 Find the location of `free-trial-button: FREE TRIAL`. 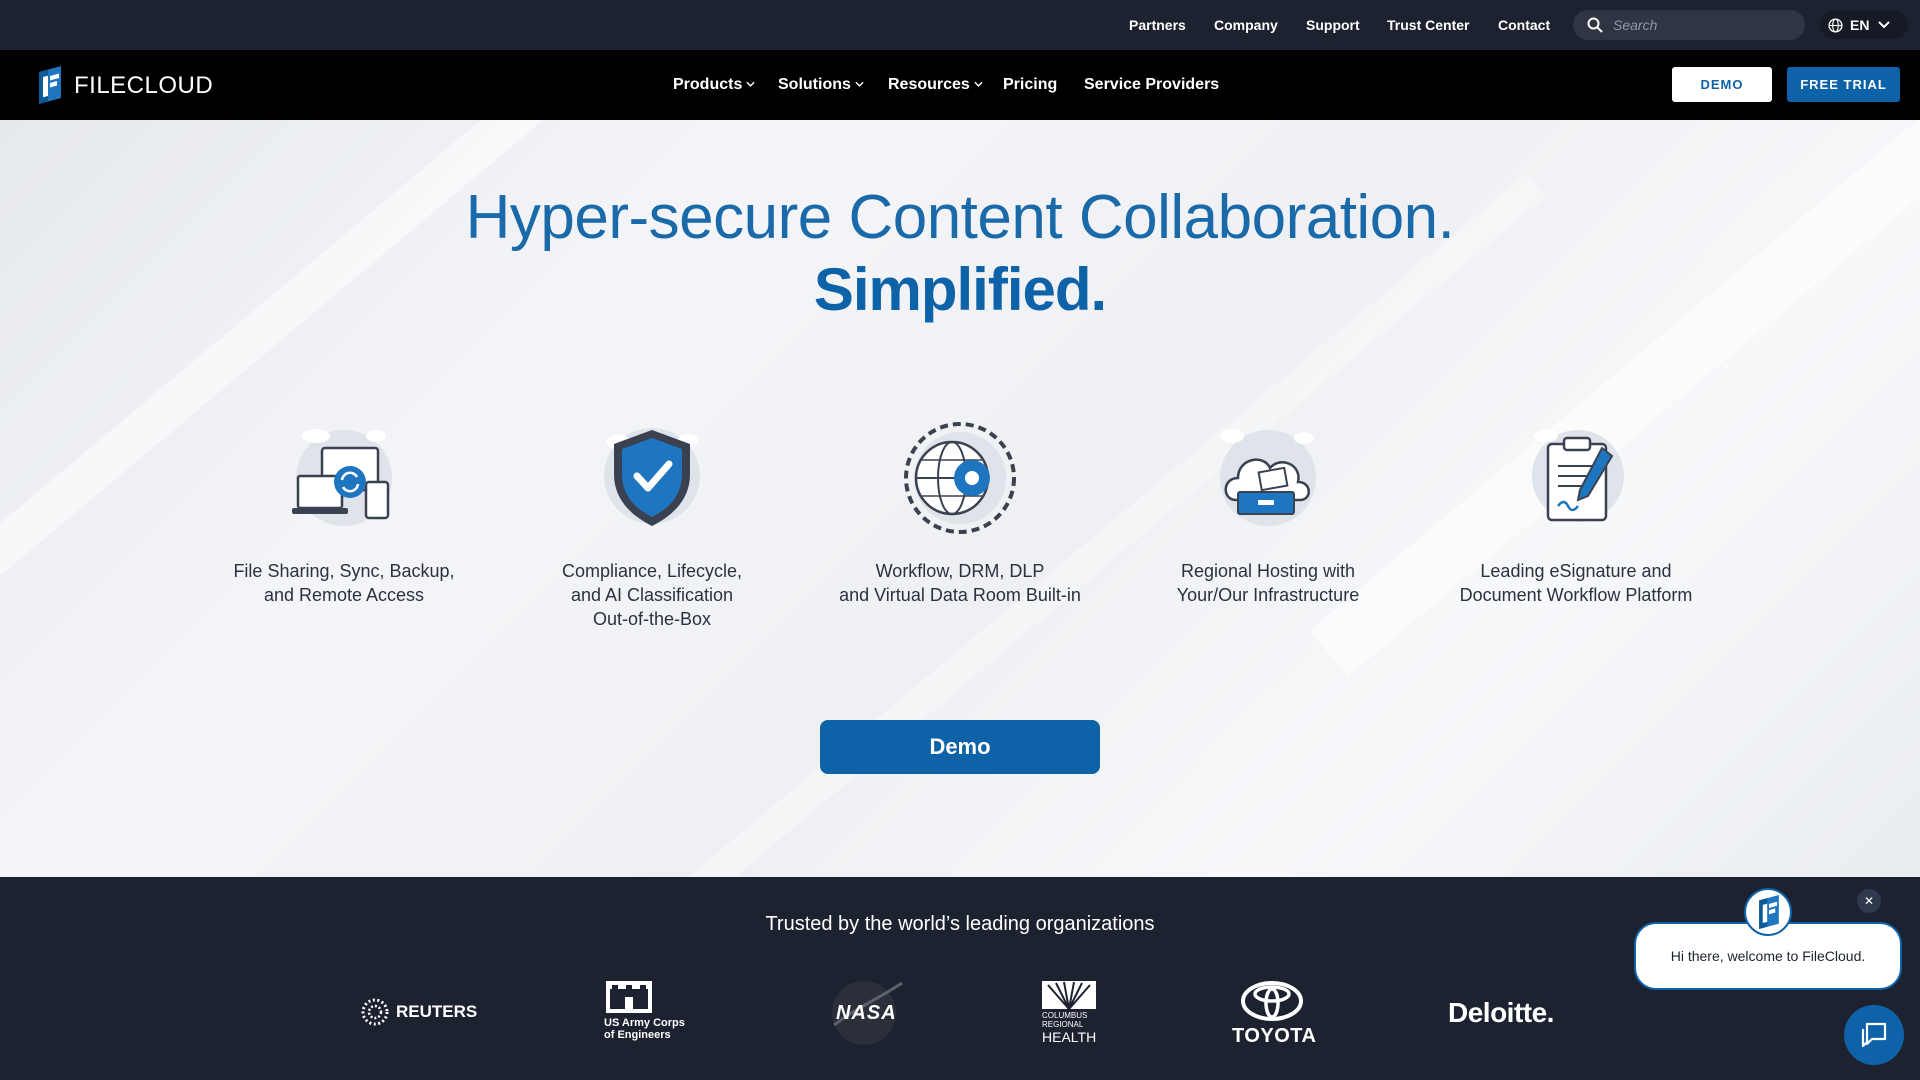

free-trial-button: FREE TRIAL is located at coordinates (1843, 84).